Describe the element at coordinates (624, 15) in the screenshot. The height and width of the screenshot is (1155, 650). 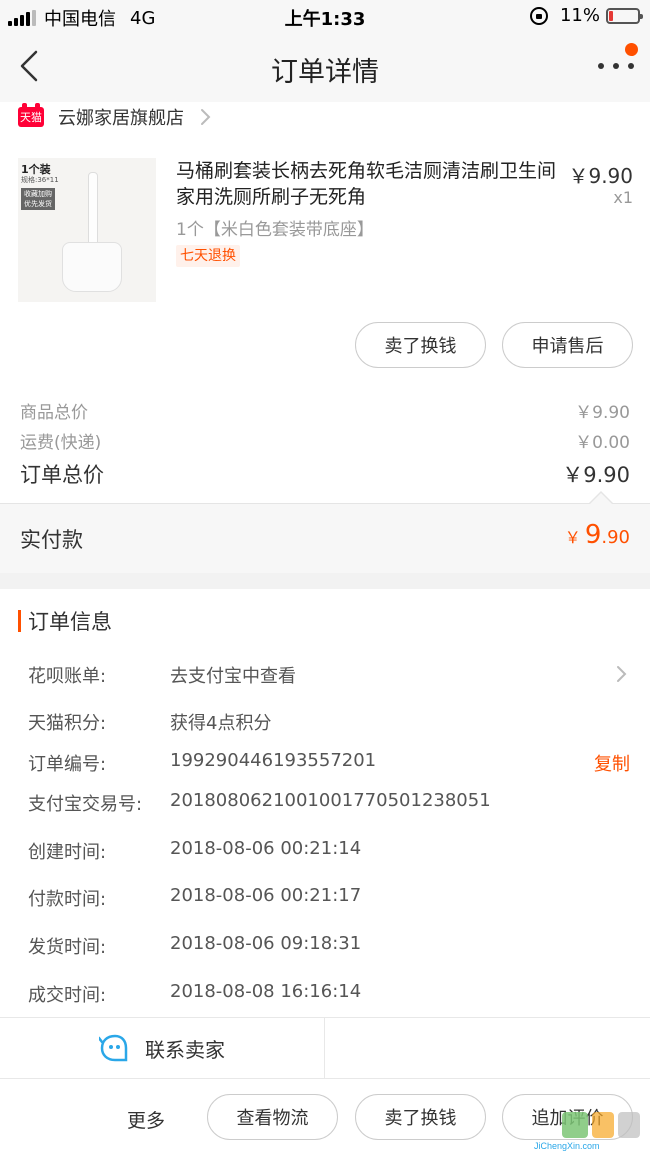
I see `battery-icon` at that location.